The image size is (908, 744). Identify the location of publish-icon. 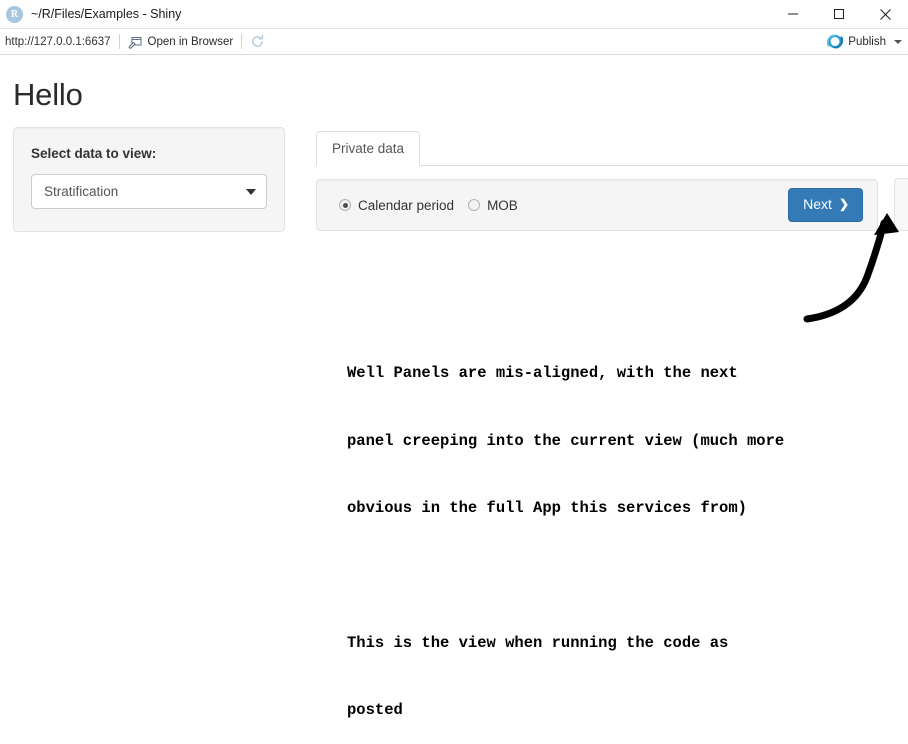
(835, 41).